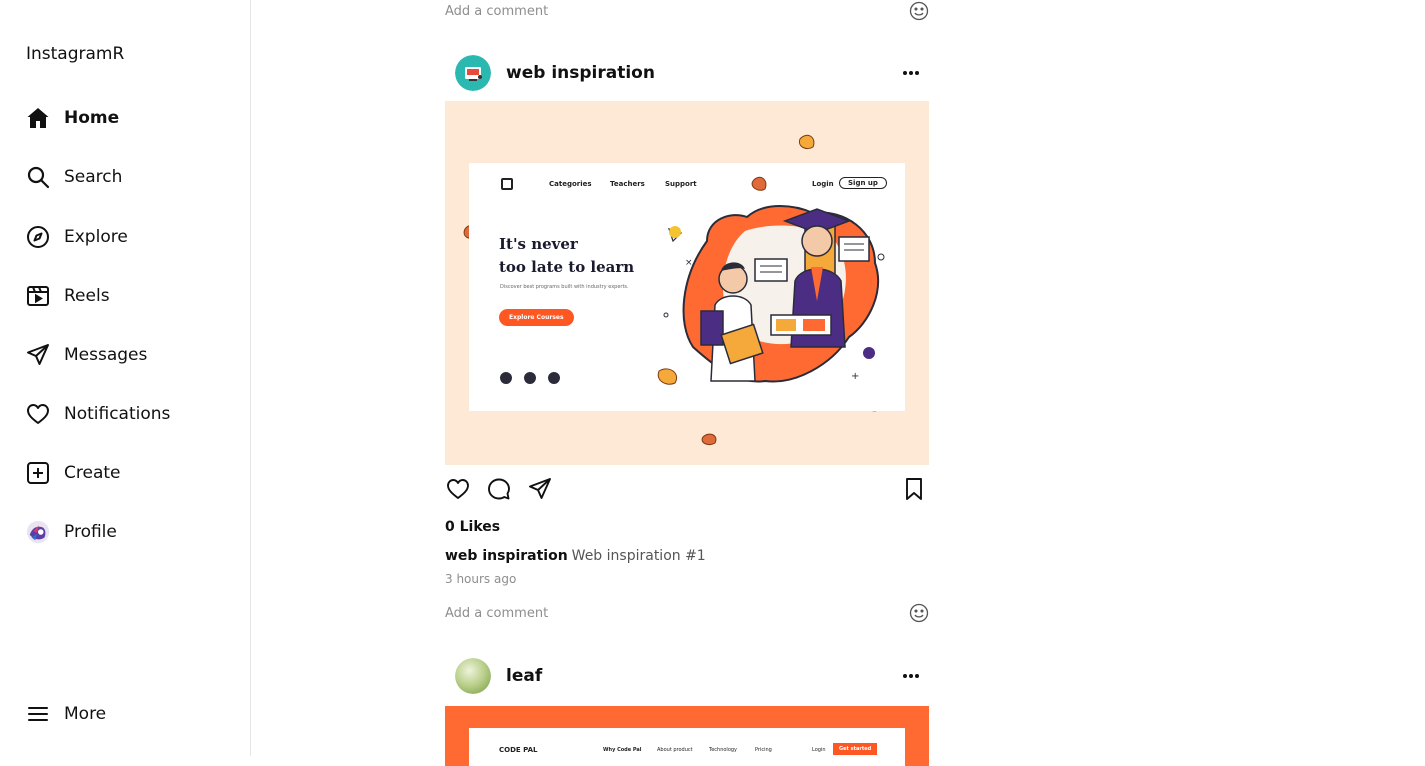  What do you see at coordinates (106, 355) in the screenshot?
I see `sidebar-item-label: Messages` at bounding box center [106, 355].